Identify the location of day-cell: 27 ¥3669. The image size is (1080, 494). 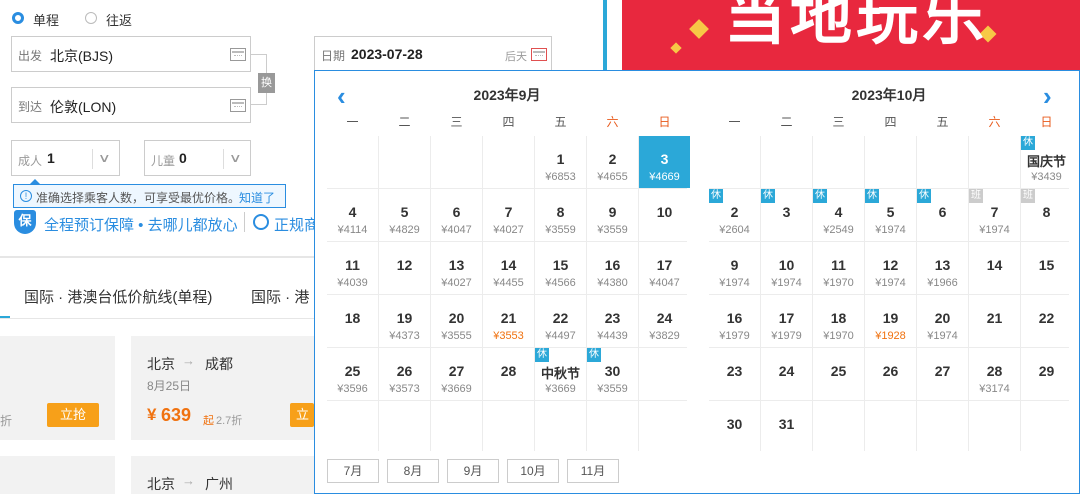
(456, 374).